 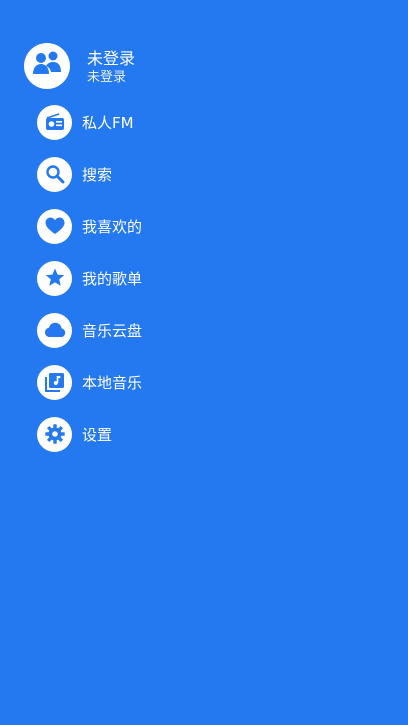 I want to click on menu-item-fm: 私人FM, so click(x=187, y=122).